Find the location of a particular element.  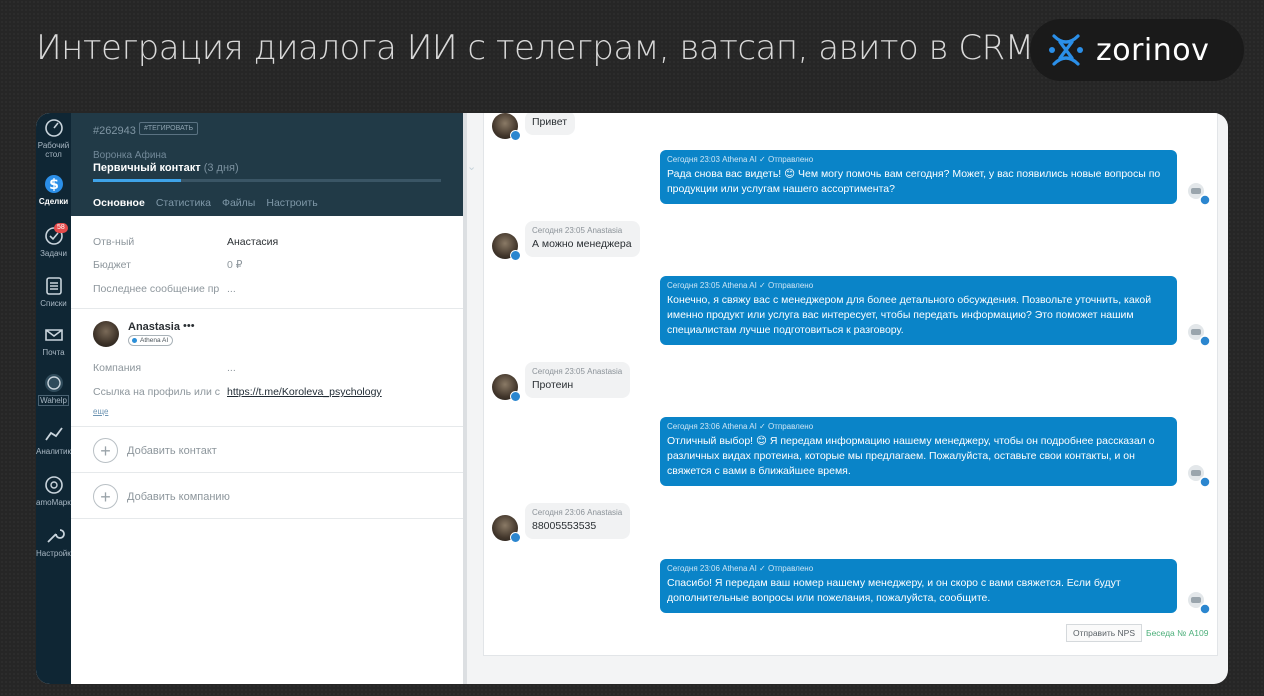

nav-label: Задачи is located at coordinates (53, 253).